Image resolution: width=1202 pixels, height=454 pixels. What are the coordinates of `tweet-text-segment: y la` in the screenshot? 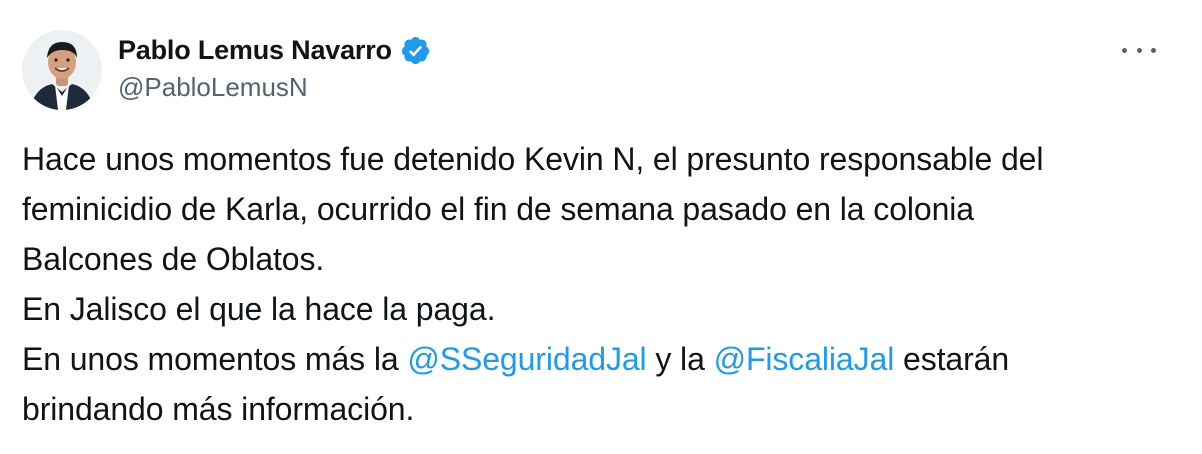 It's located at (680, 359).